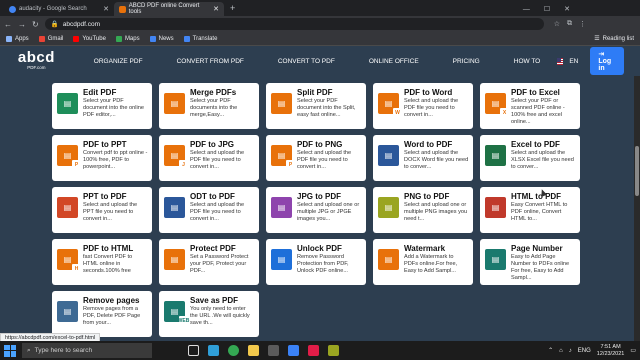  I want to click on translate-icon, so click(186, 38).